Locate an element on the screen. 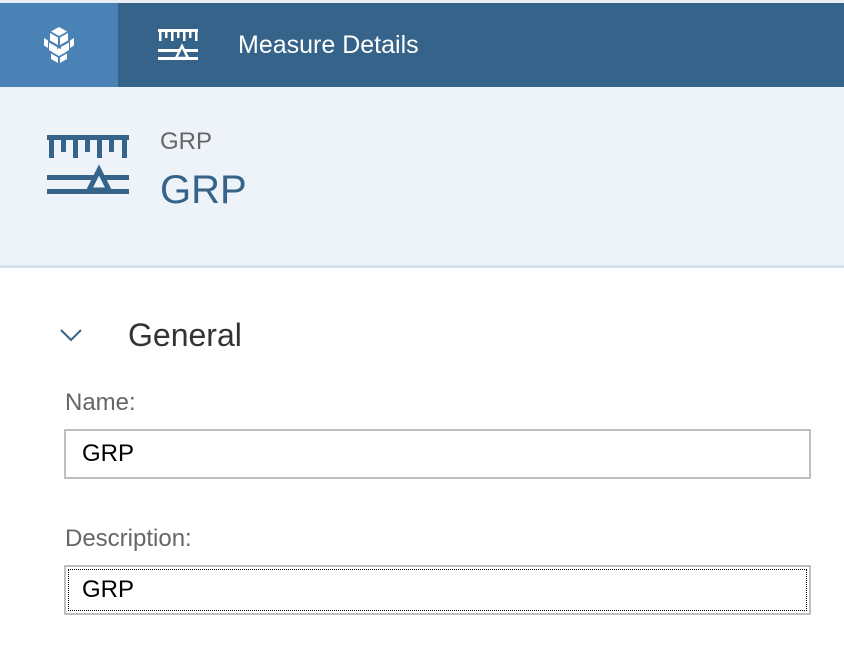 The width and height of the screenshot is (844, 658). shell-bar: Measure Details is located at coordinates (422, 43).